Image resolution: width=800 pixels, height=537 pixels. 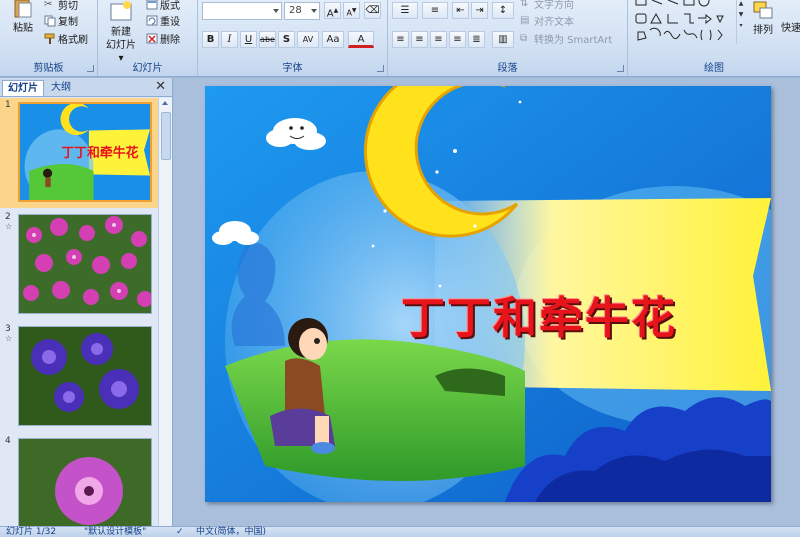 What do you see at coordinates (790, 28) in the screenshot?
I see `quick-styles-button: 快速` at bounding box center [790, 28].